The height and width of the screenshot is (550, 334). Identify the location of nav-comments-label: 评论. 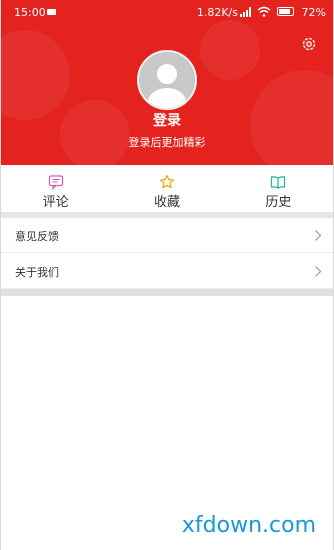
(55, 202).